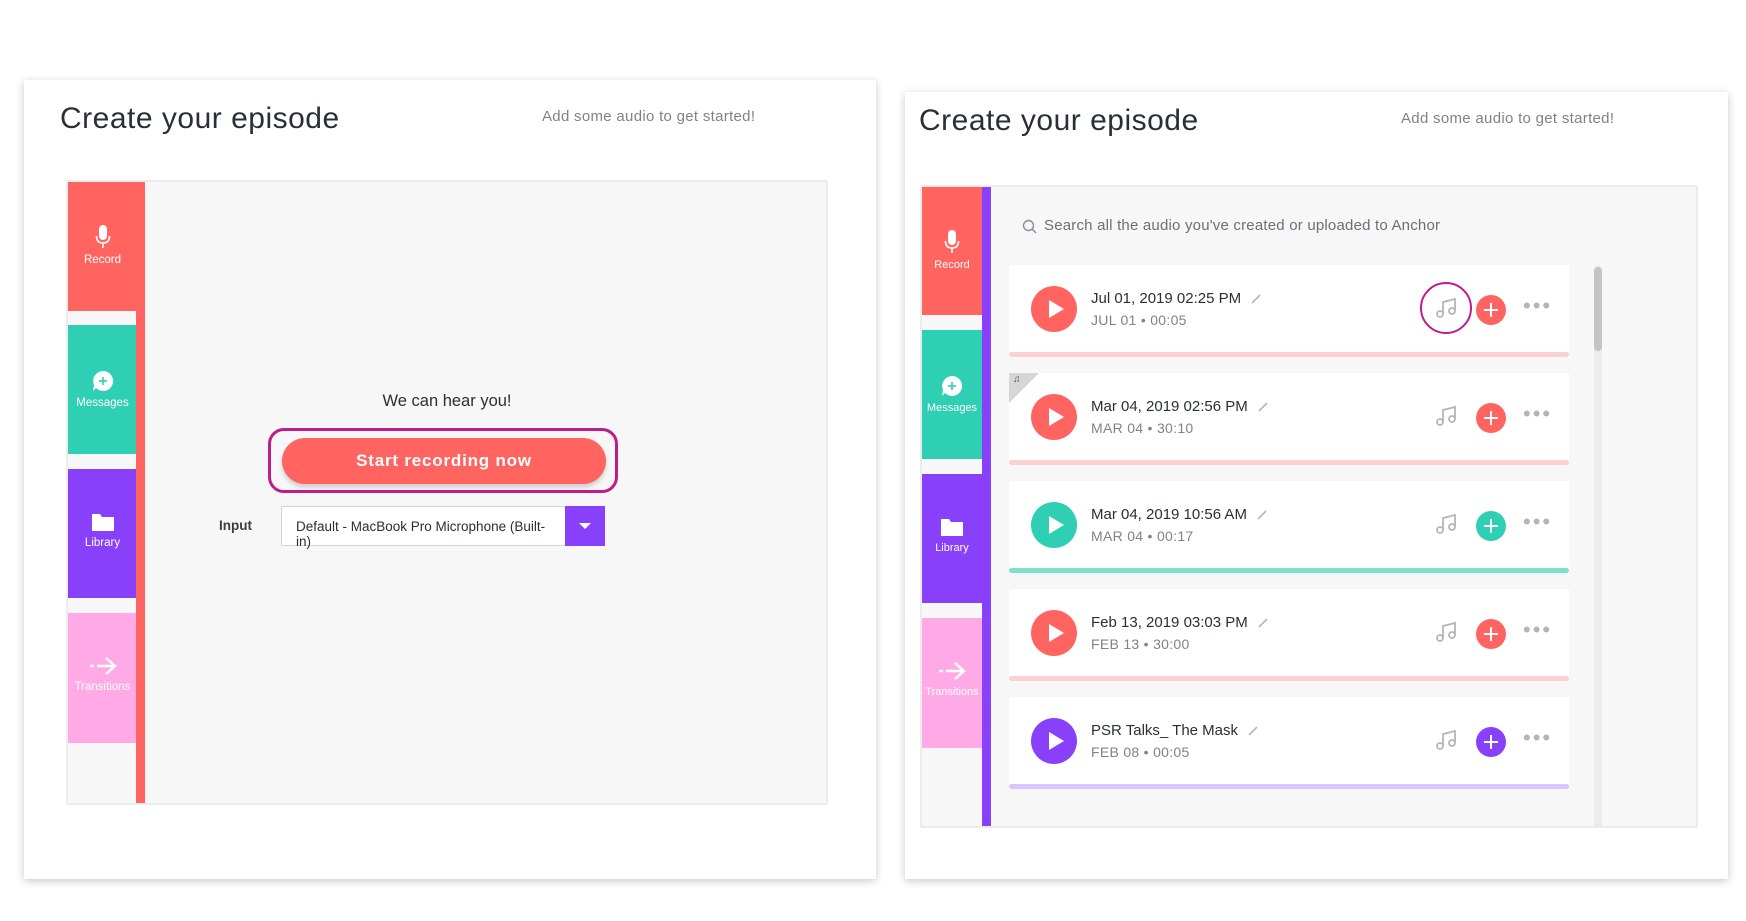 The height and width of the screenshot is (921, 1746). Describe the element at coordinates (1169, 514) in the screenshot. I see `audio-title: Mar 04, 2019 10:56 AM` at that location.